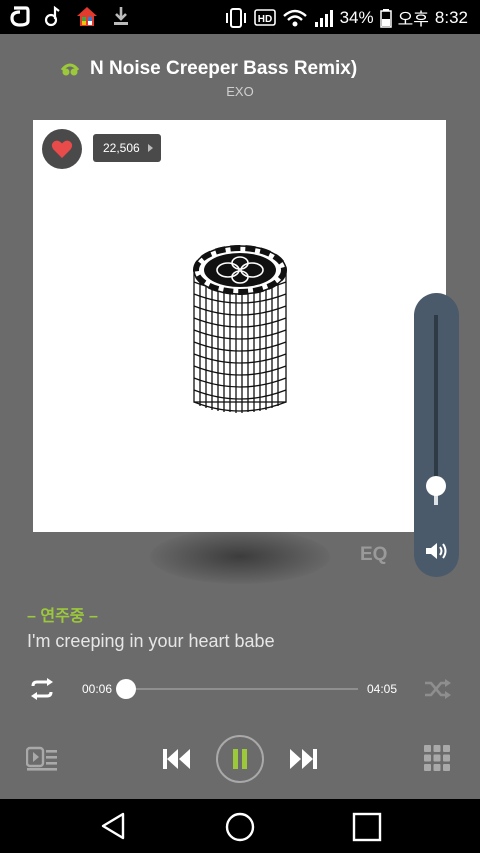 This screenshot has height=853, width=480. What do you see at coordinates (367, 827) in the screenshot?
I see `recent-apps-icon` at bounding box center [367, 827].